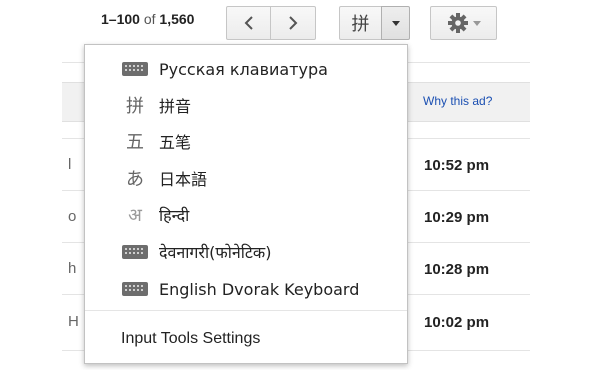 This screenshot has width=600, height=370. I want to click on row-text-fragment: o, so click(72, 216).